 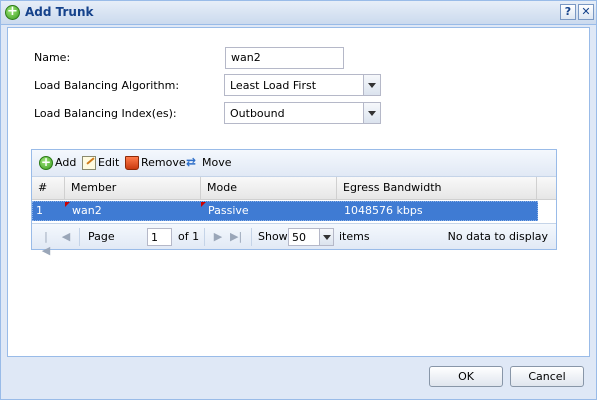 I want to click on move-label: Move, so click(x=217, y=162).